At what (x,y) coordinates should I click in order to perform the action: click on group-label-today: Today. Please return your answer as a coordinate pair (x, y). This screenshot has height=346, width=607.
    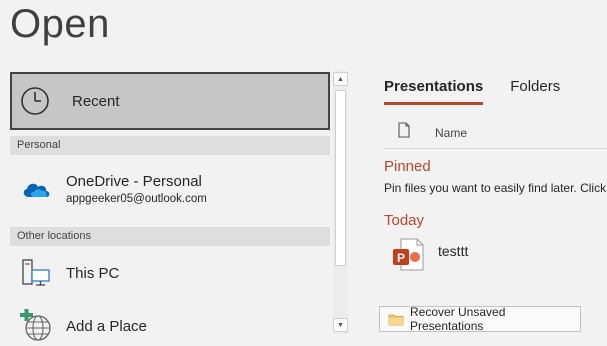
    Looking at the image, I should click on (404, 220).